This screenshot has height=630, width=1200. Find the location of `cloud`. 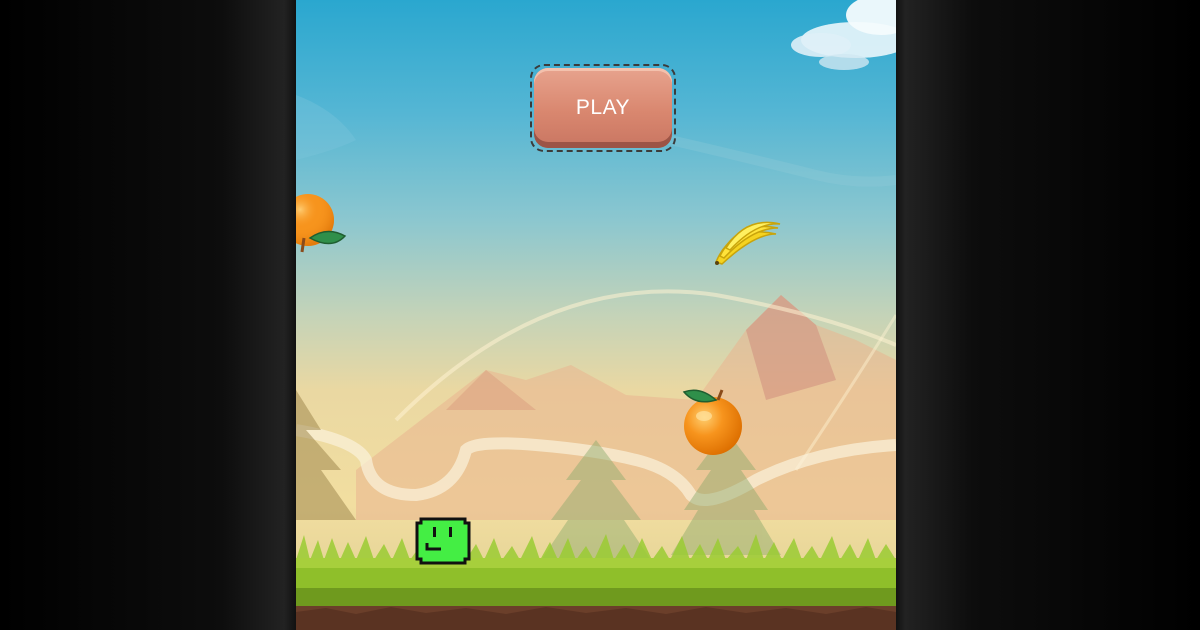

cloud is located at coordinates (843, 35).